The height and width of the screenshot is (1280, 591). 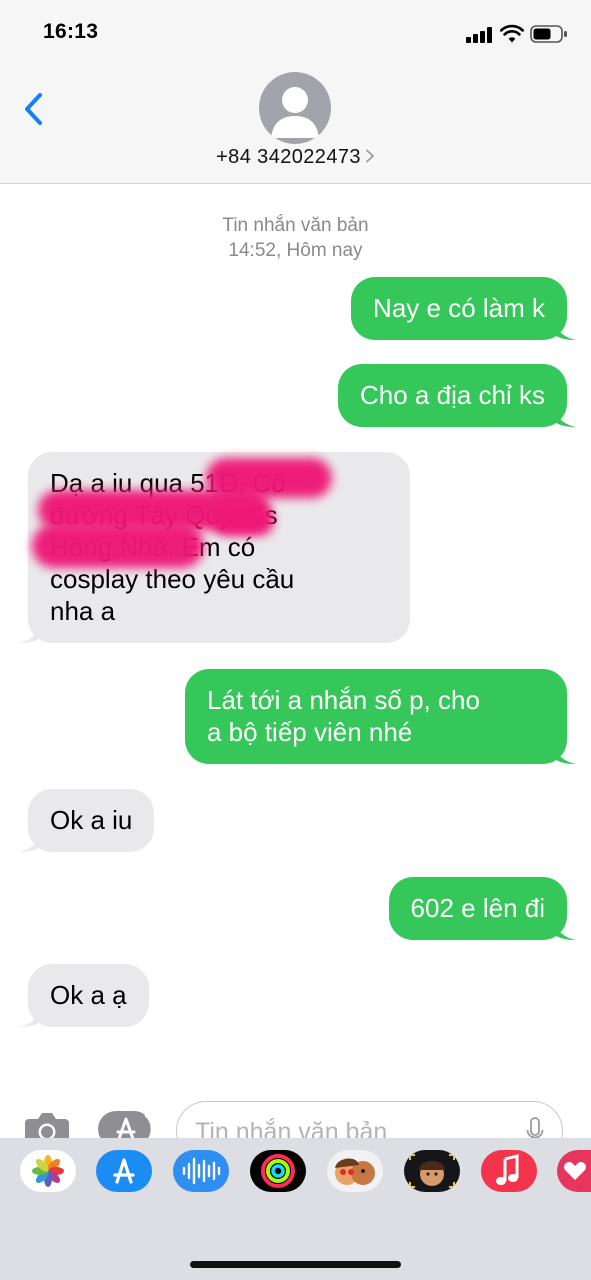 I want to click on contact-name-button: +84 342022473, so click(x=295, y=157).